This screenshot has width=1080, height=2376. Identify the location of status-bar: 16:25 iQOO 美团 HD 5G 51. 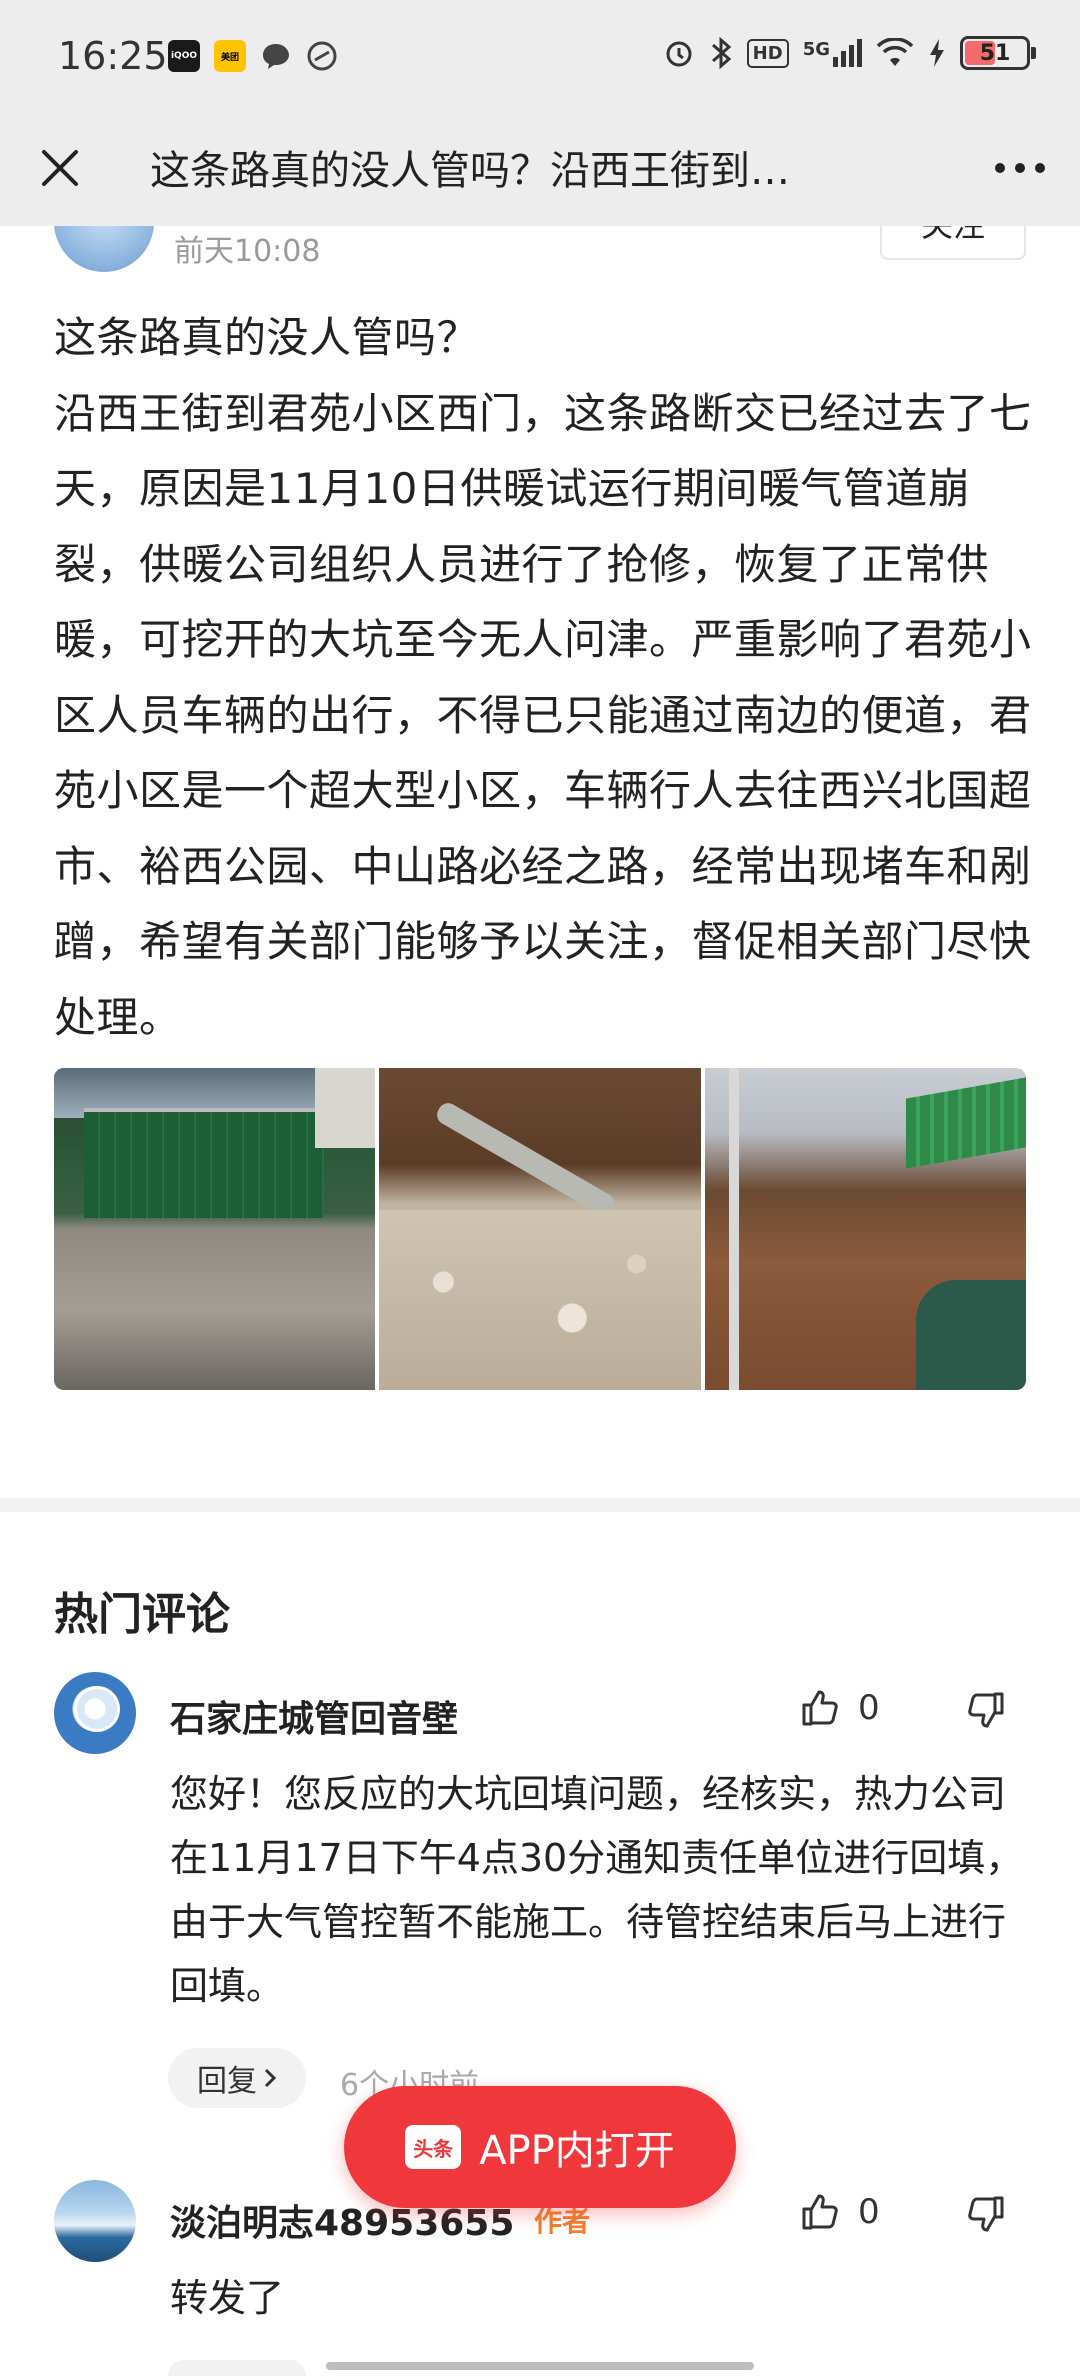
(540, 56).